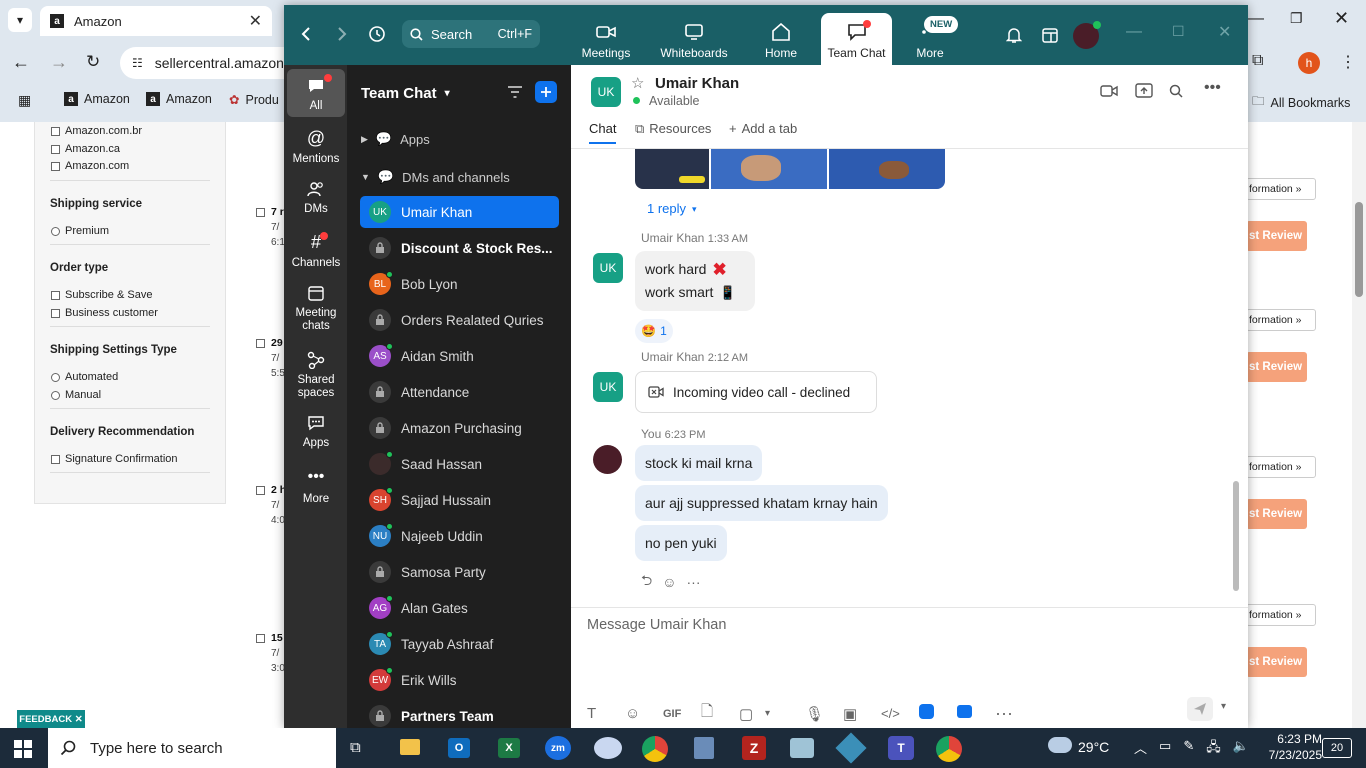 The height and width of the screenshot is (768, 1366). What do you see at coordinates (1359, 425) in the screenshot?
I see `page-scrollbar` at bounding box center [1359, 425].